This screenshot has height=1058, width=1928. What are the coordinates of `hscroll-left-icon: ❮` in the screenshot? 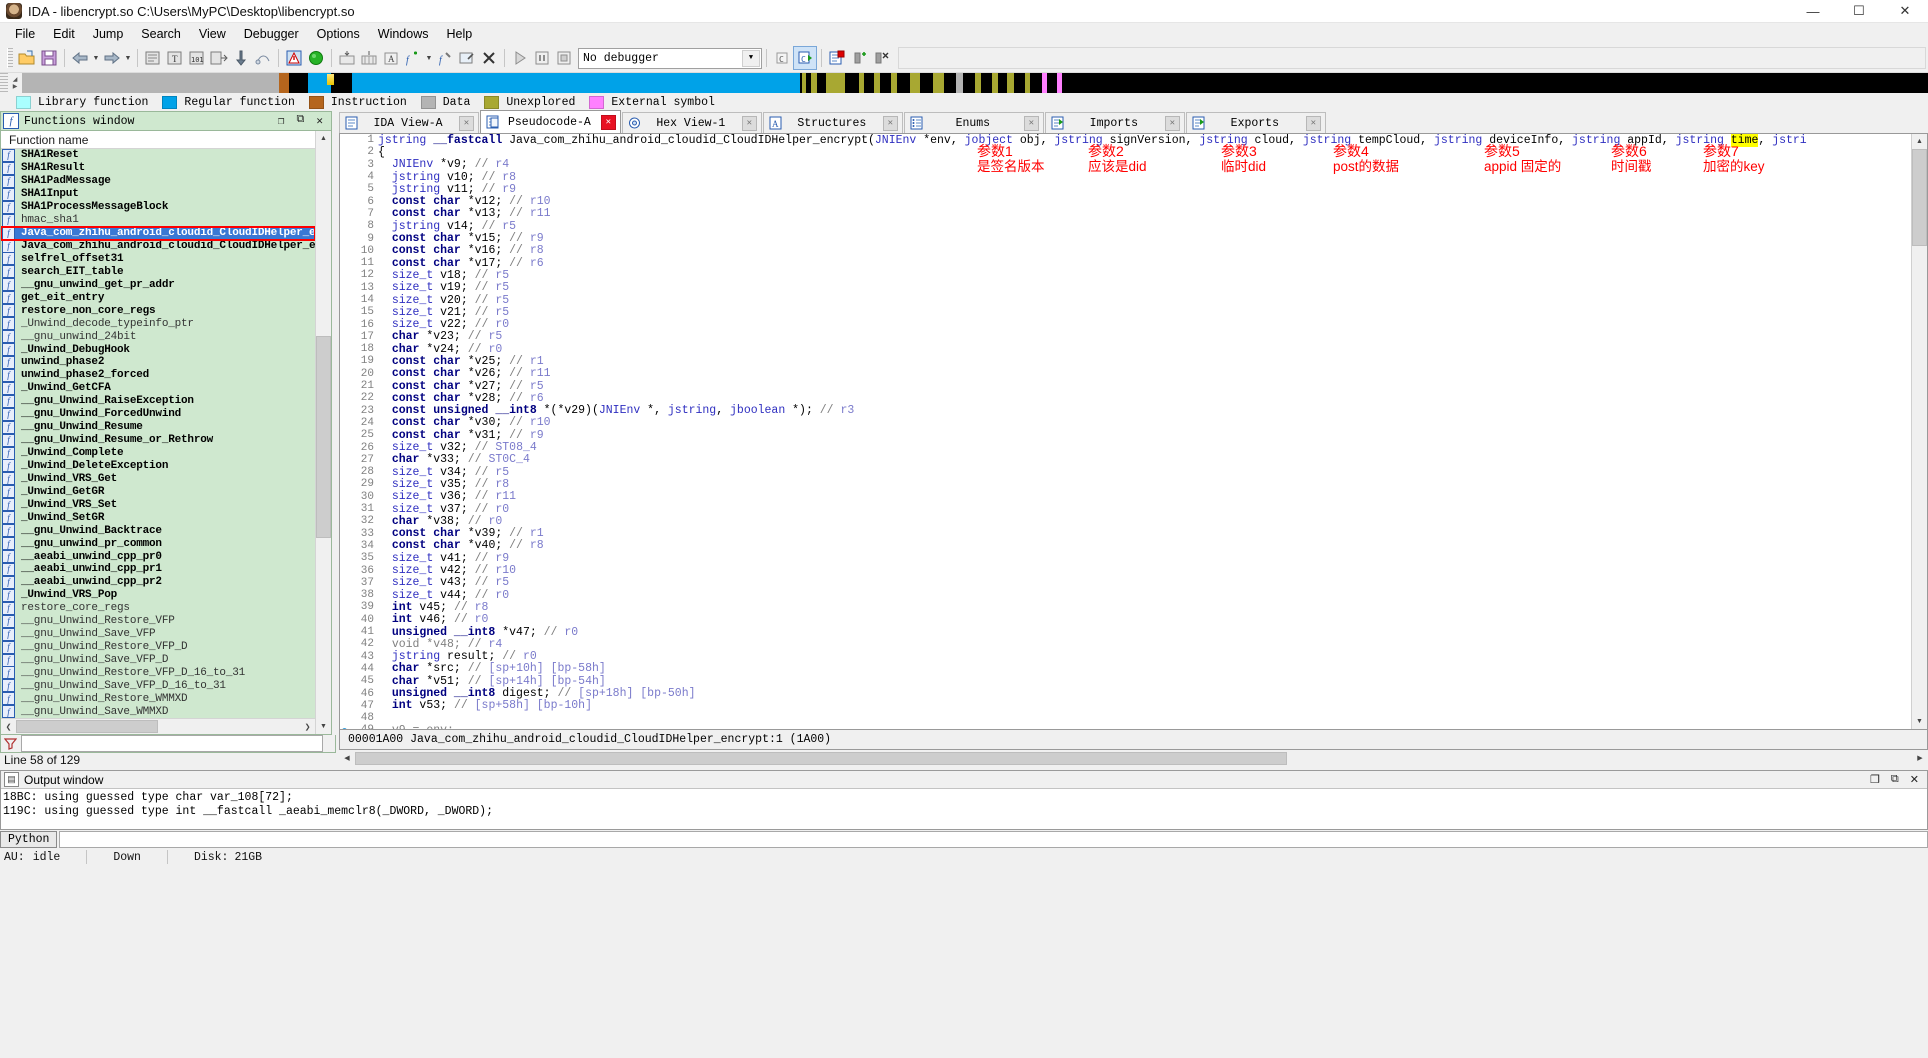 It's located at (8, 727).